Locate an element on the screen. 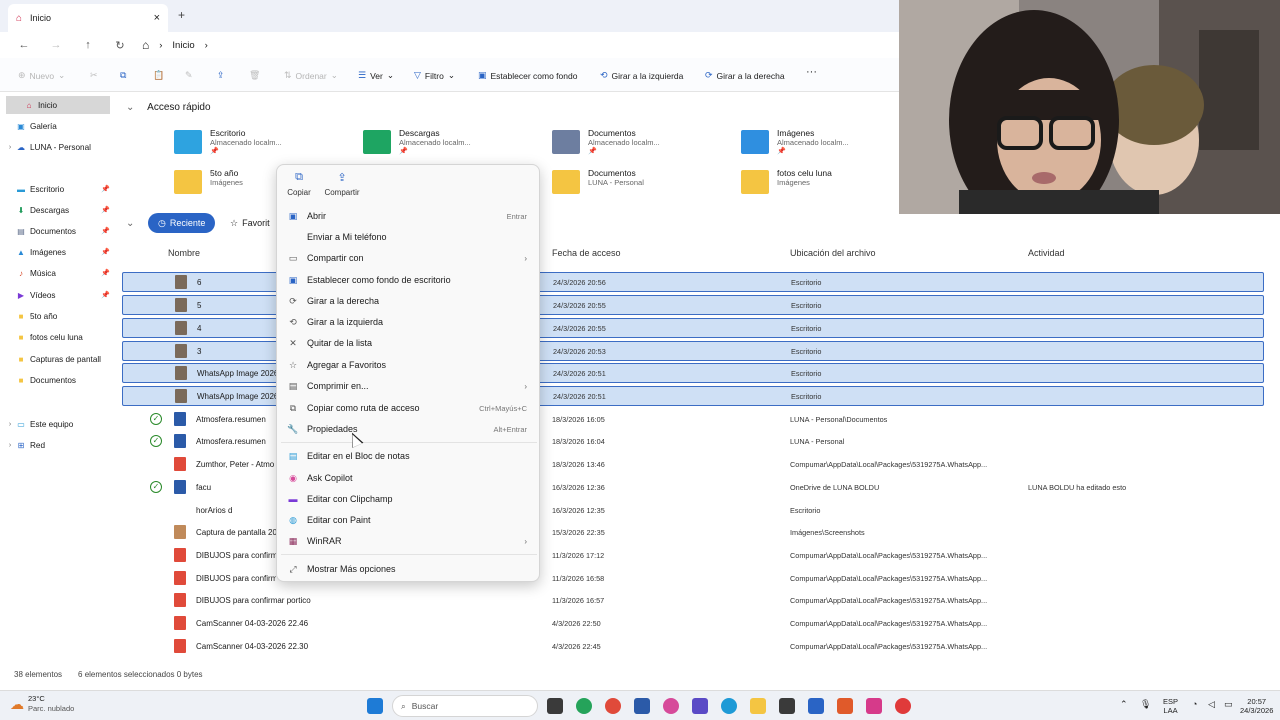  sidebar-item-musica: ♪ Música 📌 is located at coordinates (59, 273).